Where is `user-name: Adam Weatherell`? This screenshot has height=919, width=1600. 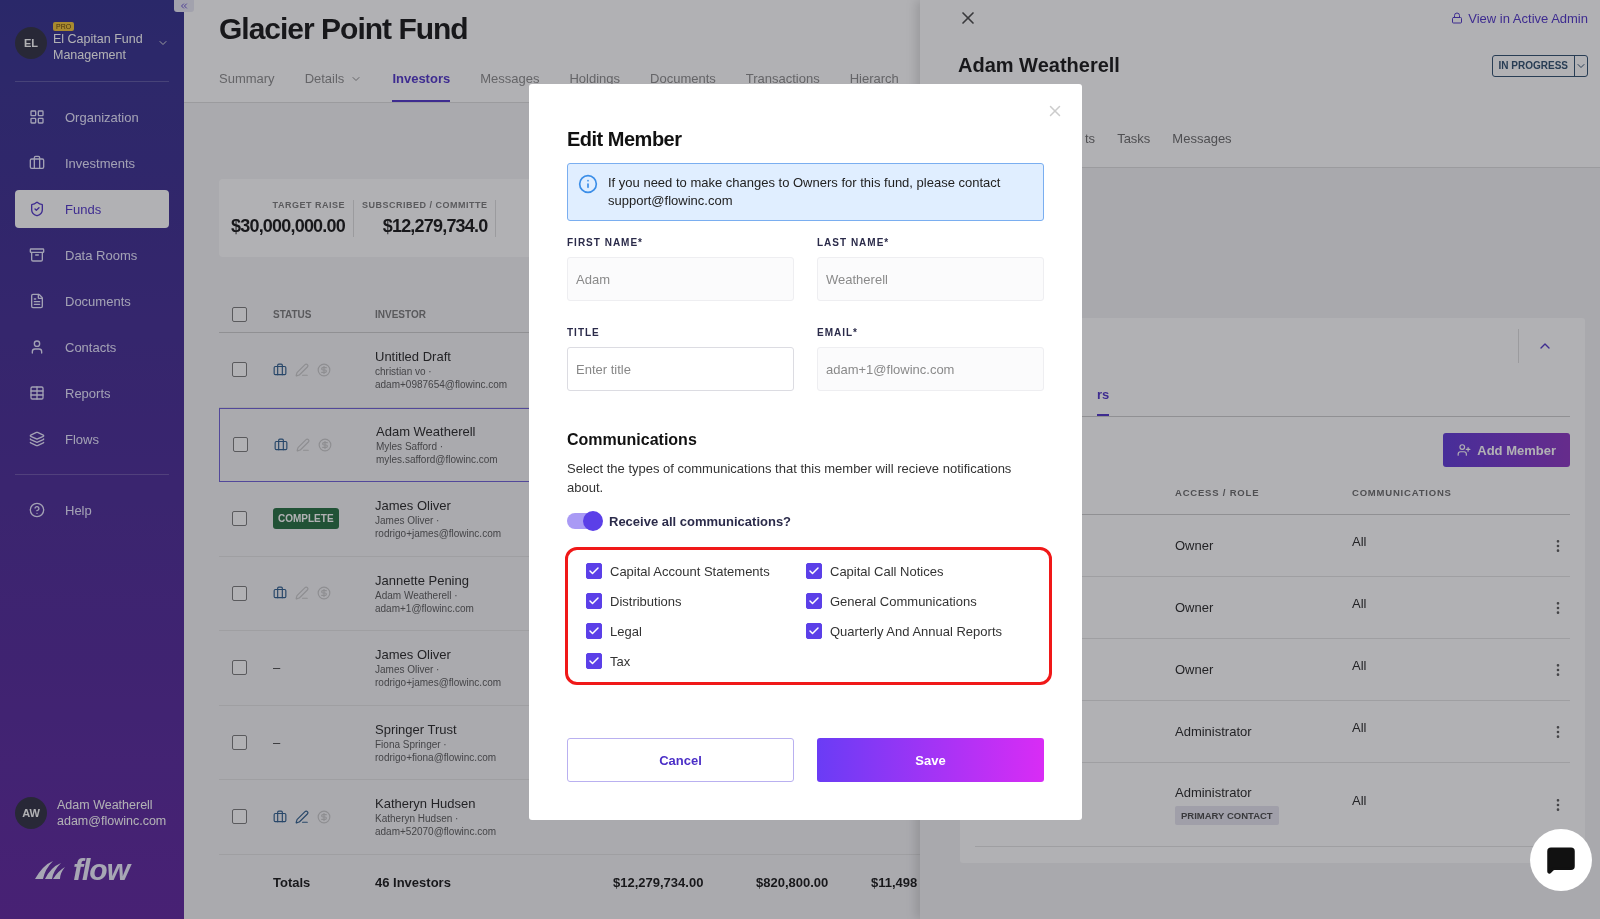
user-name: Adam Weatherell is located at coordinates (105, 805).